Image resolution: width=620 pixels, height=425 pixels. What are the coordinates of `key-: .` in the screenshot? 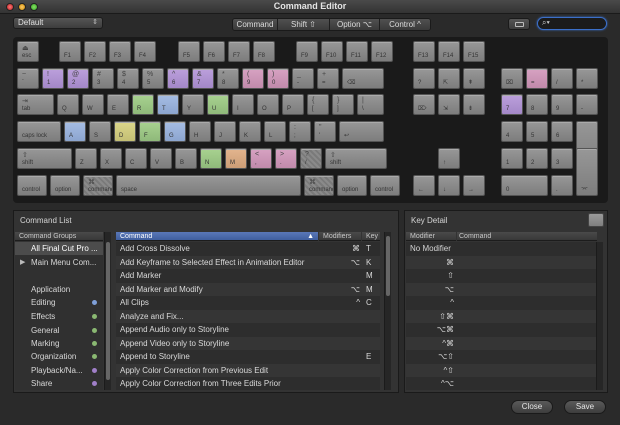 It's located at (562, 185).